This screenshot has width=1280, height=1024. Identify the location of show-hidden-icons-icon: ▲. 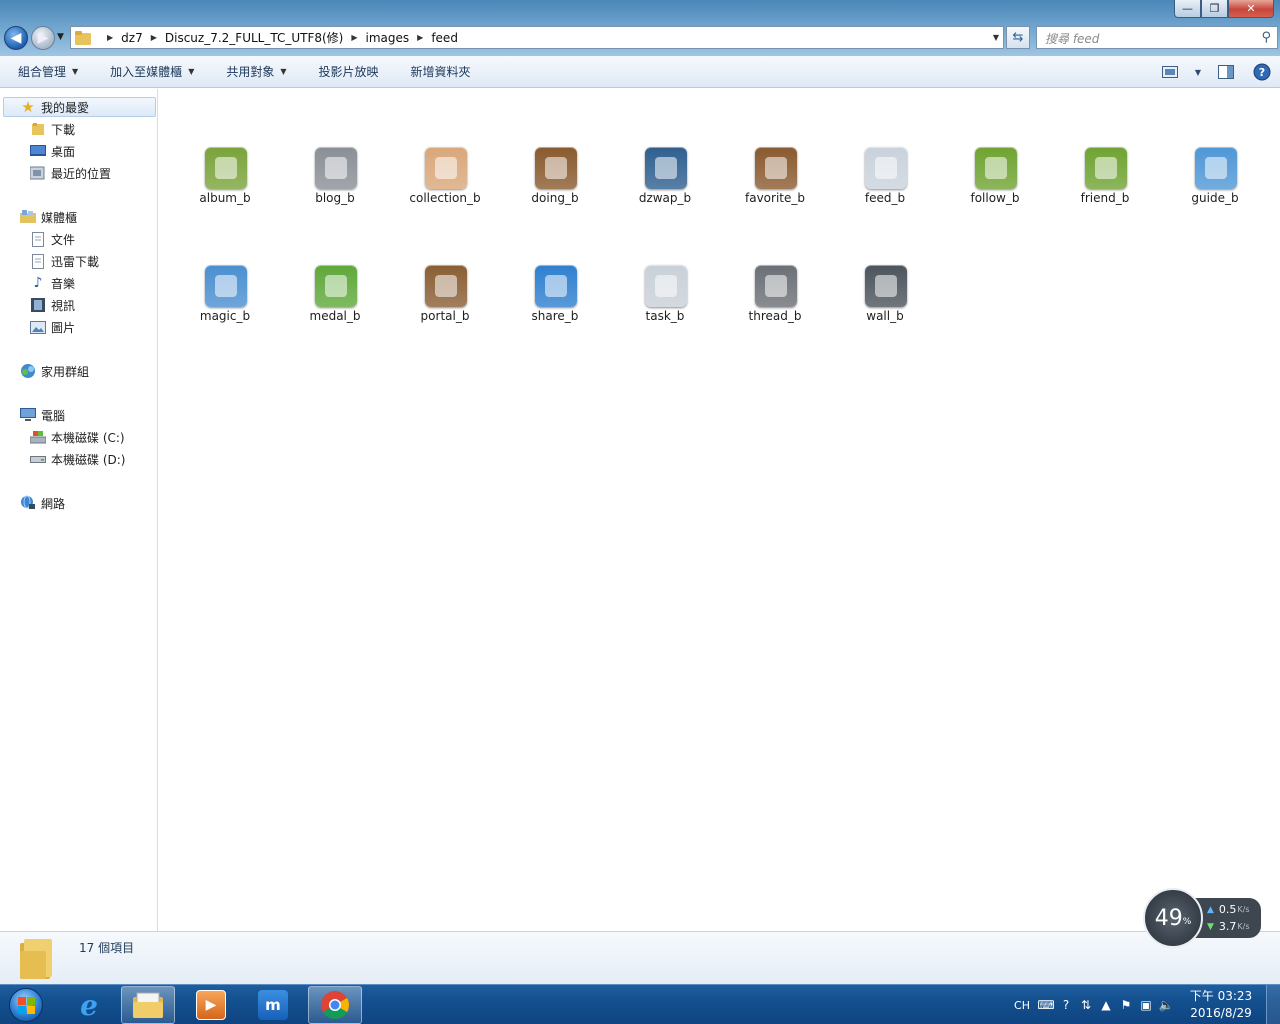
(1106, 1005).